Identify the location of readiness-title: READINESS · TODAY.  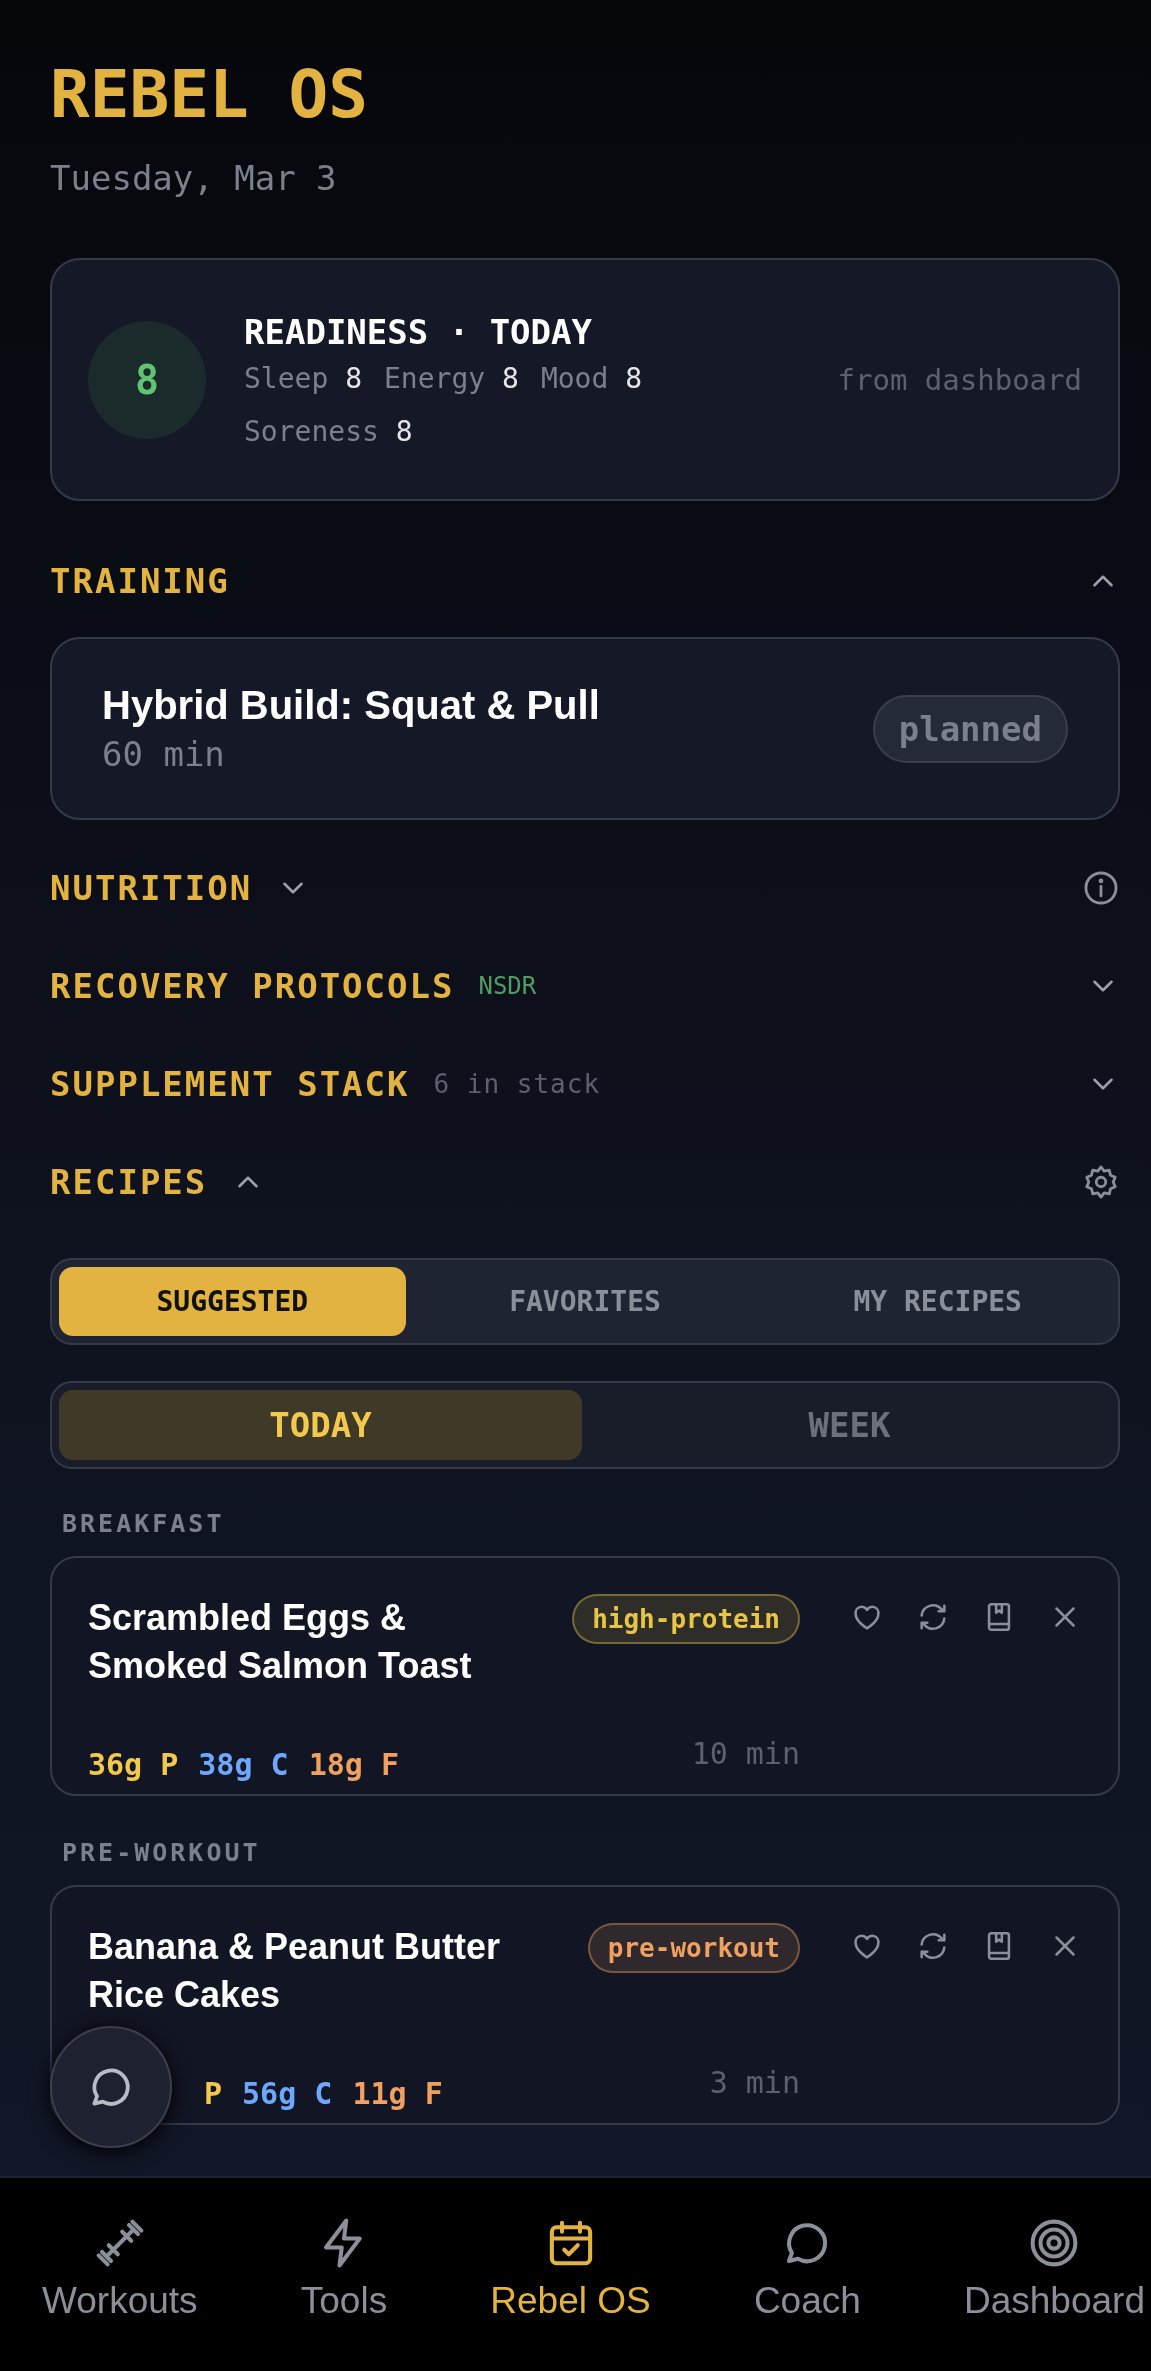
(418, 331).